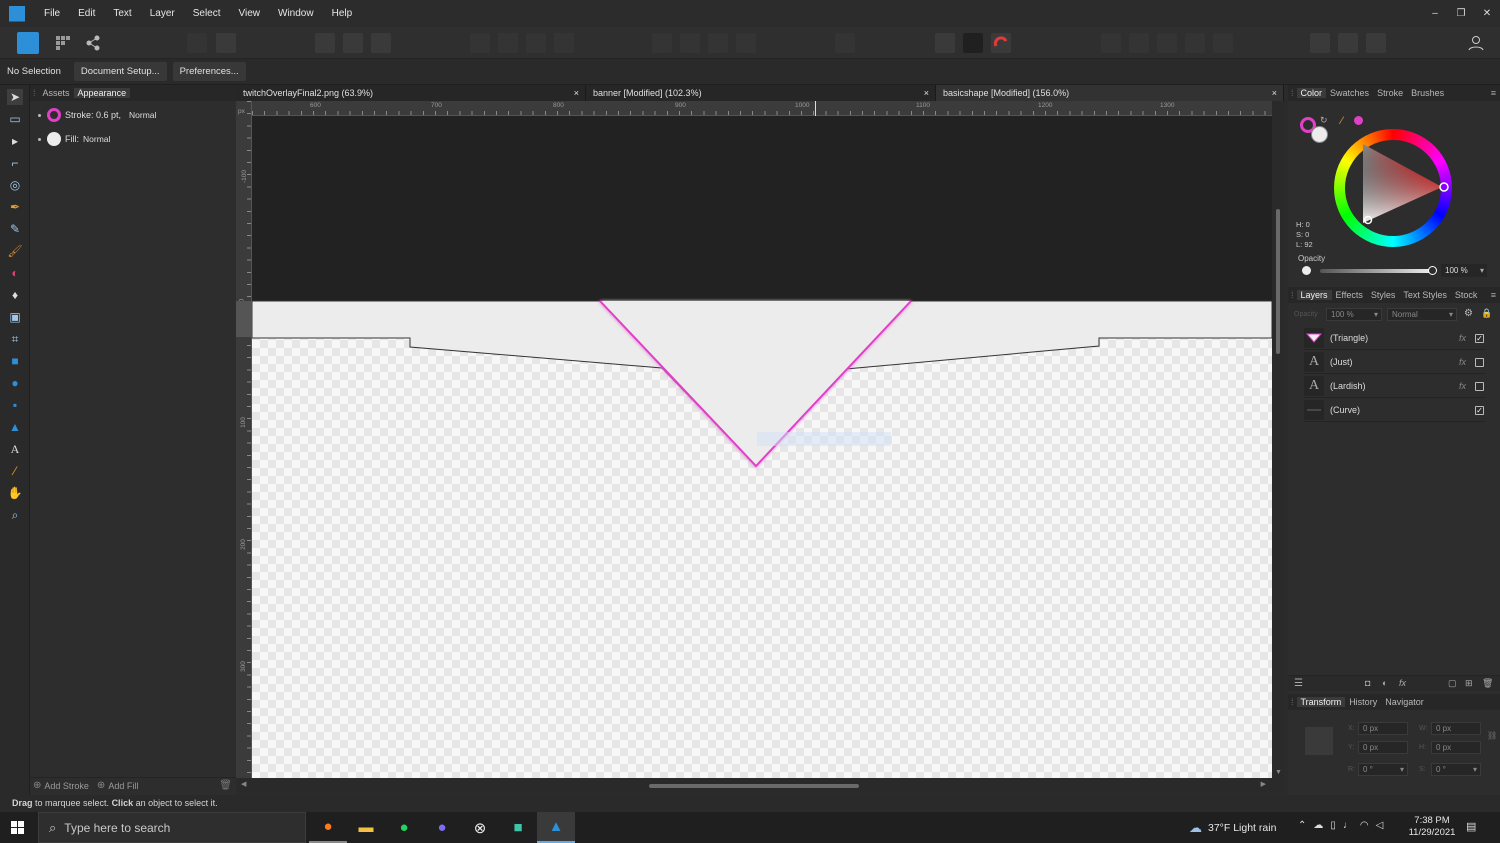  I want to click on fill-tool-icon: ◐, so click(15, 273).